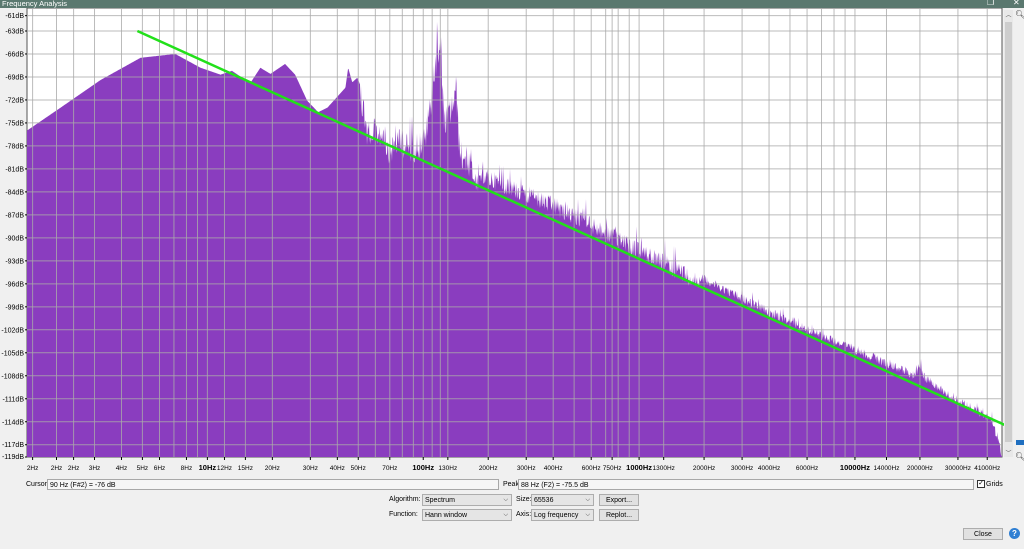 This screenshot has height=549, width=1024. What do you see at coordinates (122, 468) in the screenshot?
I see `x-tick-label: 4Hz` at bounding box center [122, 468].